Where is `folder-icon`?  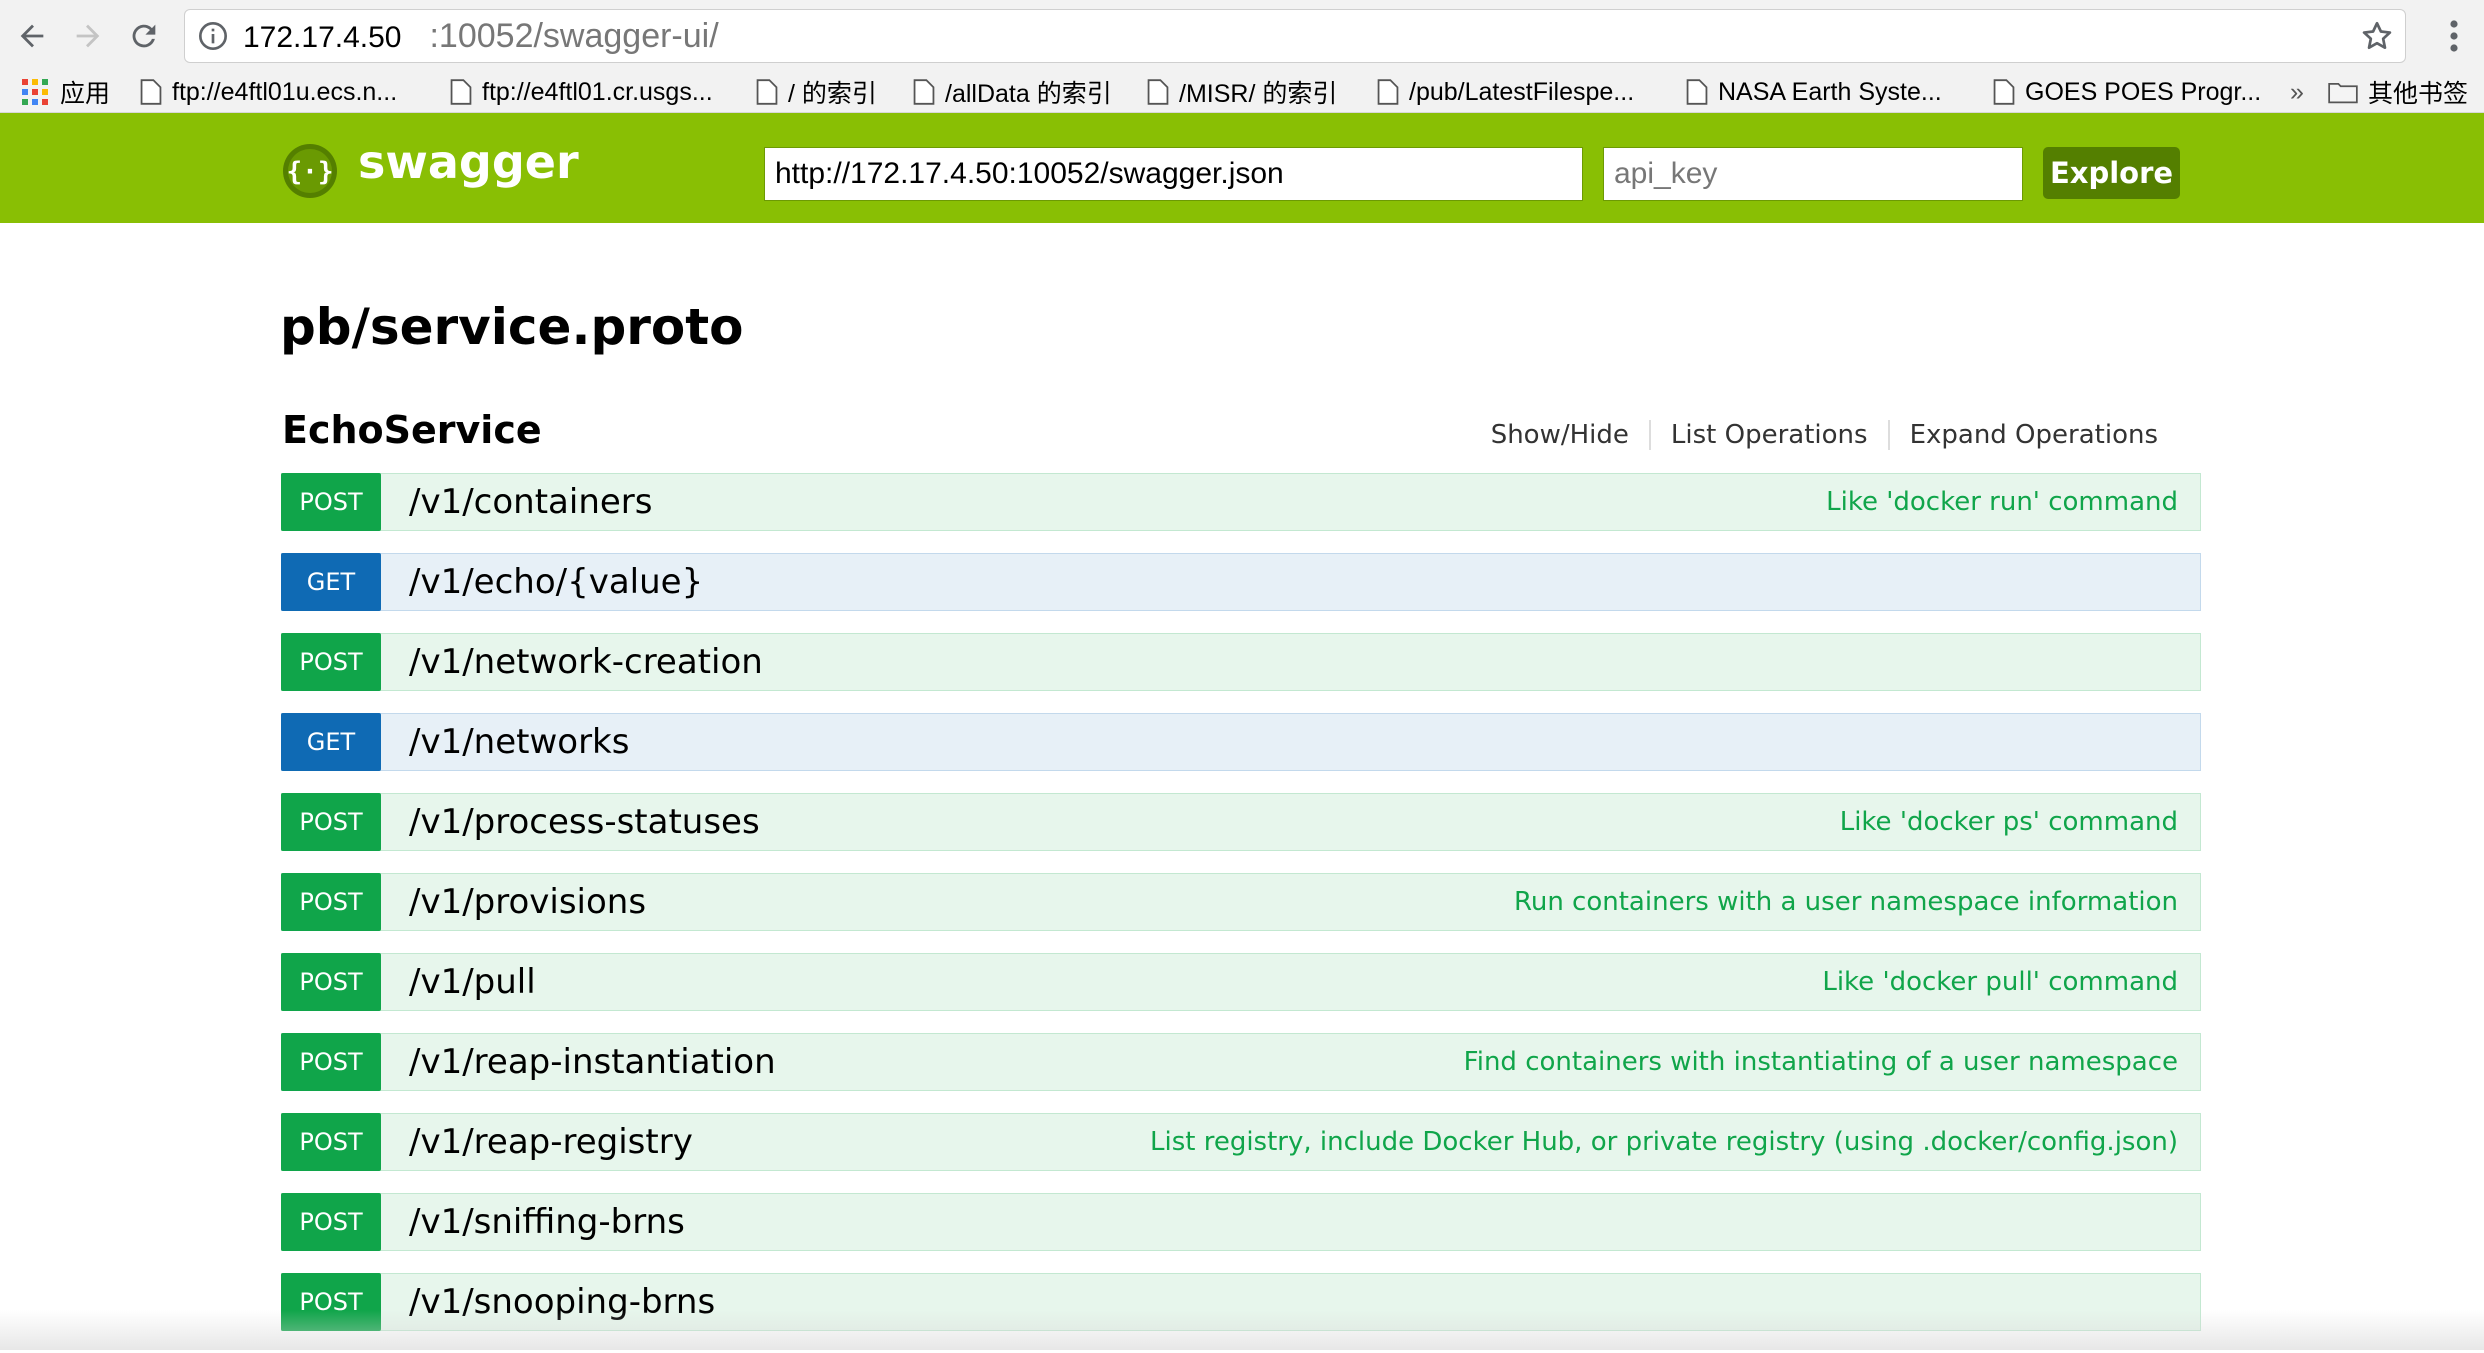
folder-icon is located at coordinates (2343, 93).